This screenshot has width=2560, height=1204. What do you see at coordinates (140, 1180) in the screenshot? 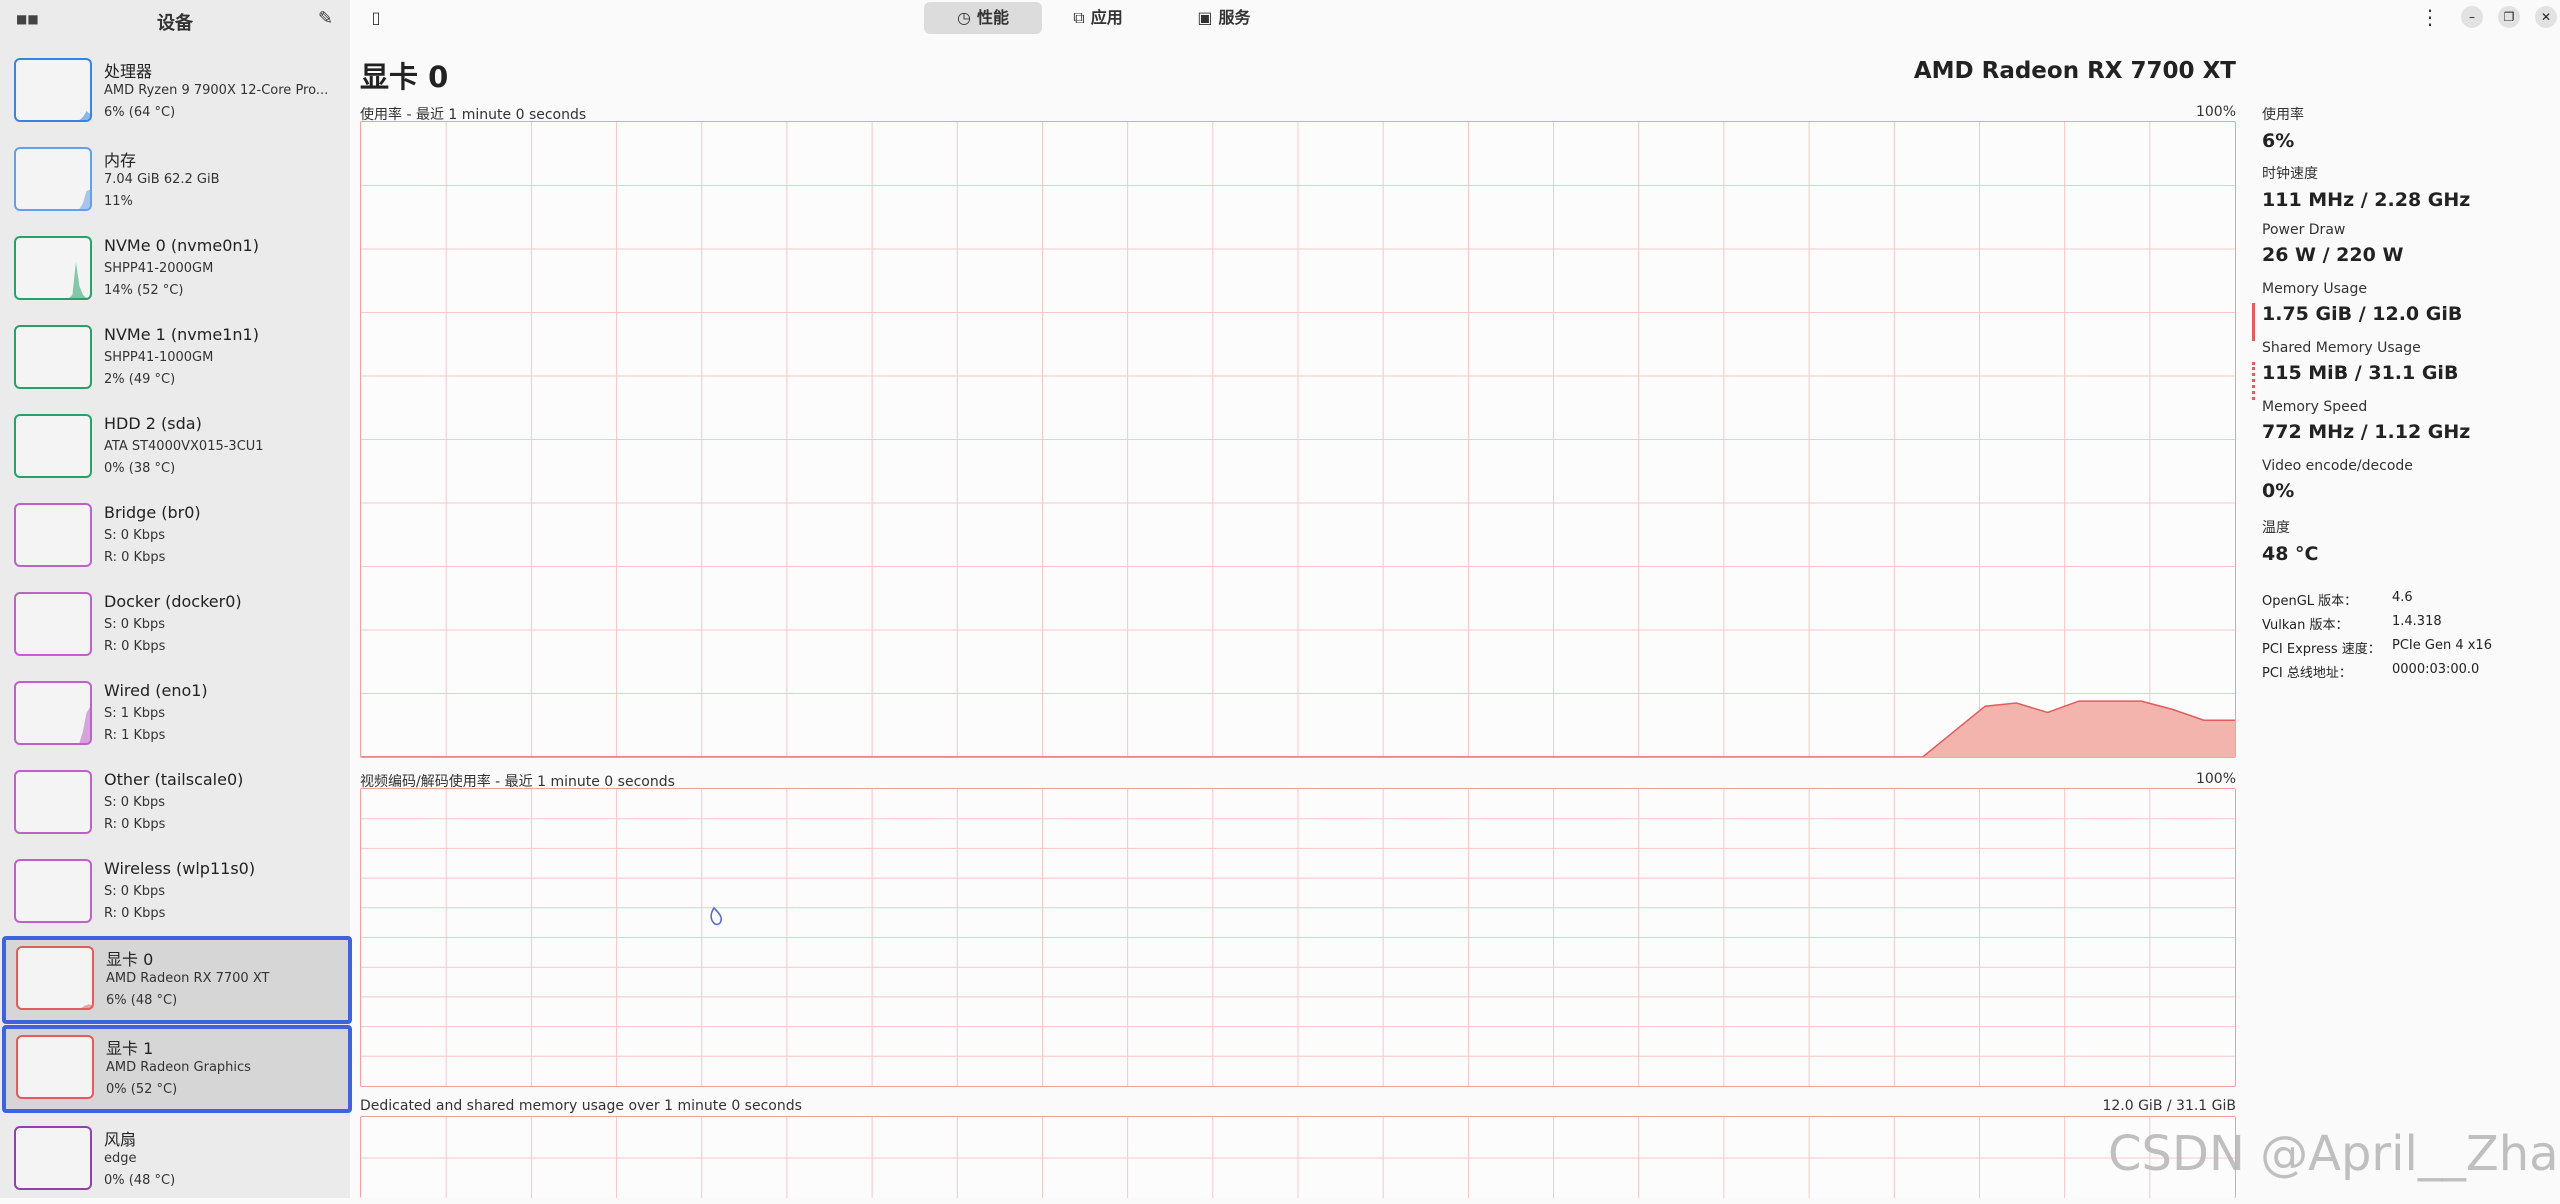
I see `device-status: 0% (48 °C)` at bounding box center [140, 1180].